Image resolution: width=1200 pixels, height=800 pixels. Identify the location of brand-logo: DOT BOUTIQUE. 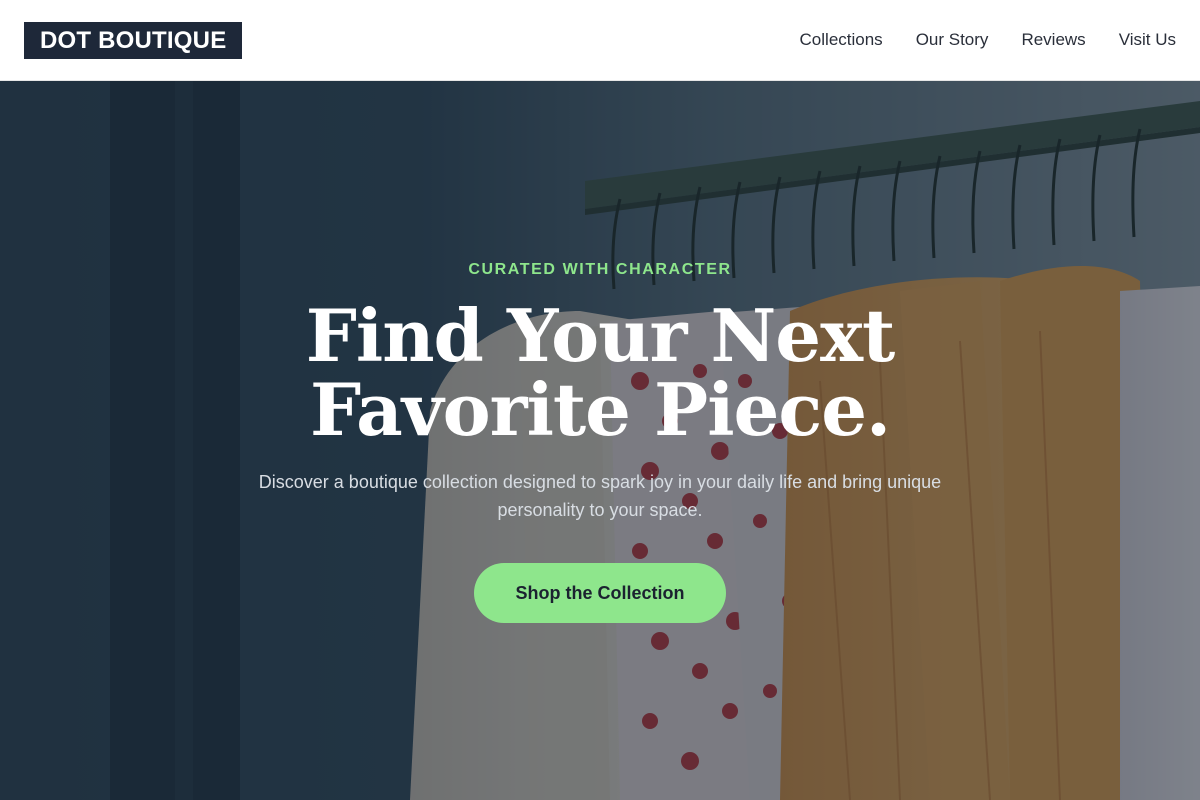
(133, 40).